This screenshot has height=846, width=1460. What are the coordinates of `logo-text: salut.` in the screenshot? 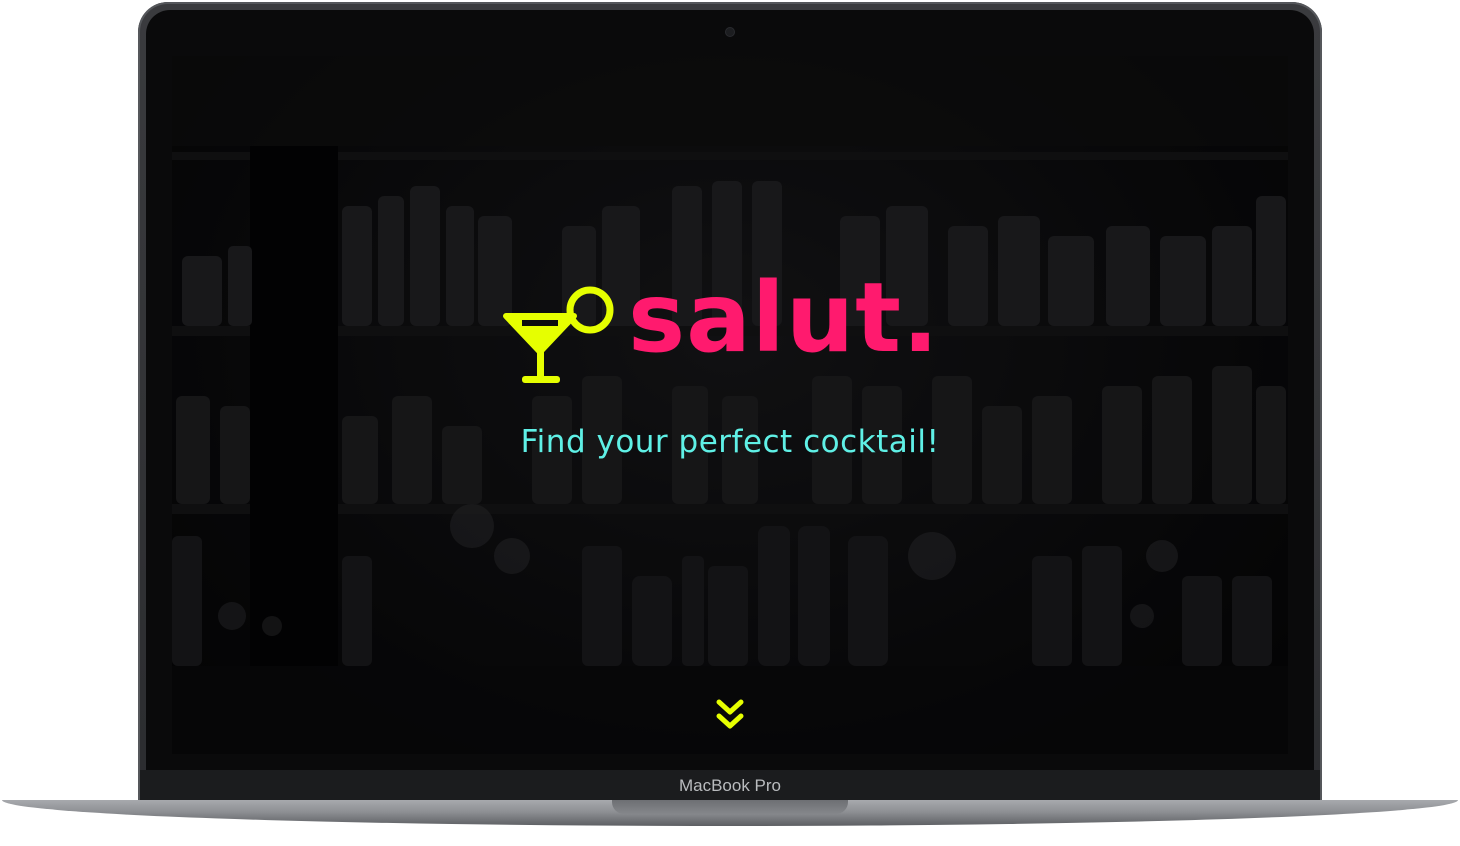 It's located at (784, 318).